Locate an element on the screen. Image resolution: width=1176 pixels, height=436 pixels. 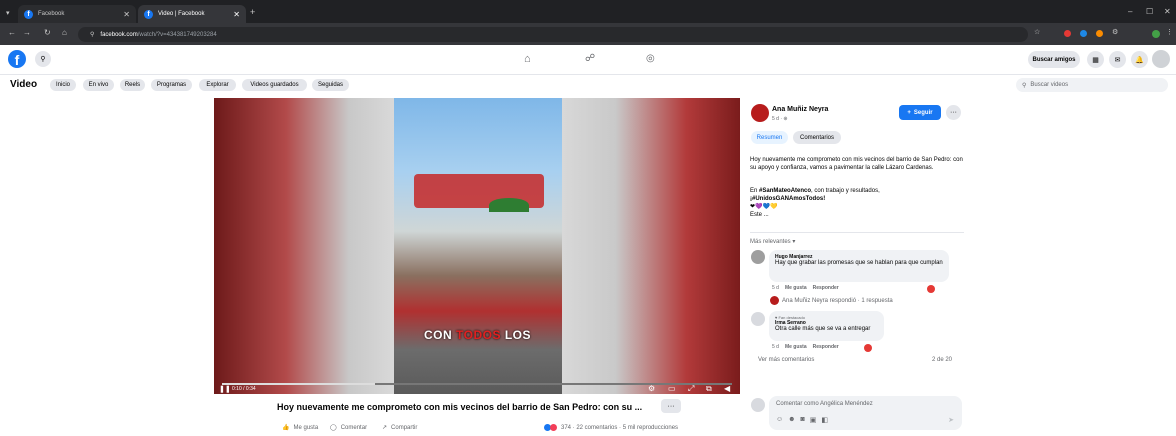
home-icon: ⌂ is located at coordinates (527, 59).